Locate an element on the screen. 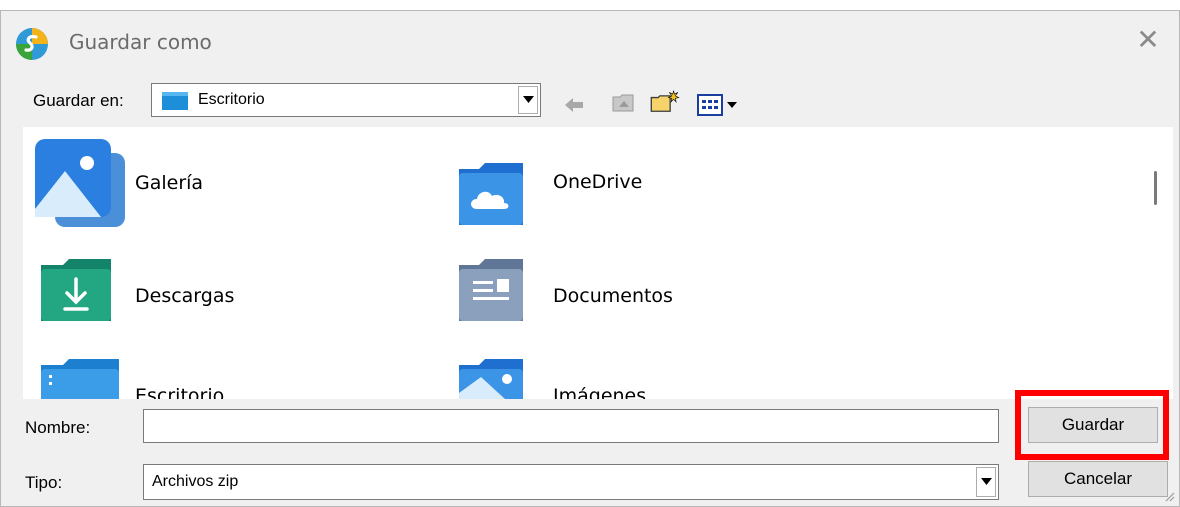  list-item-documentos: Documentos is located at coordinates (609, 301).